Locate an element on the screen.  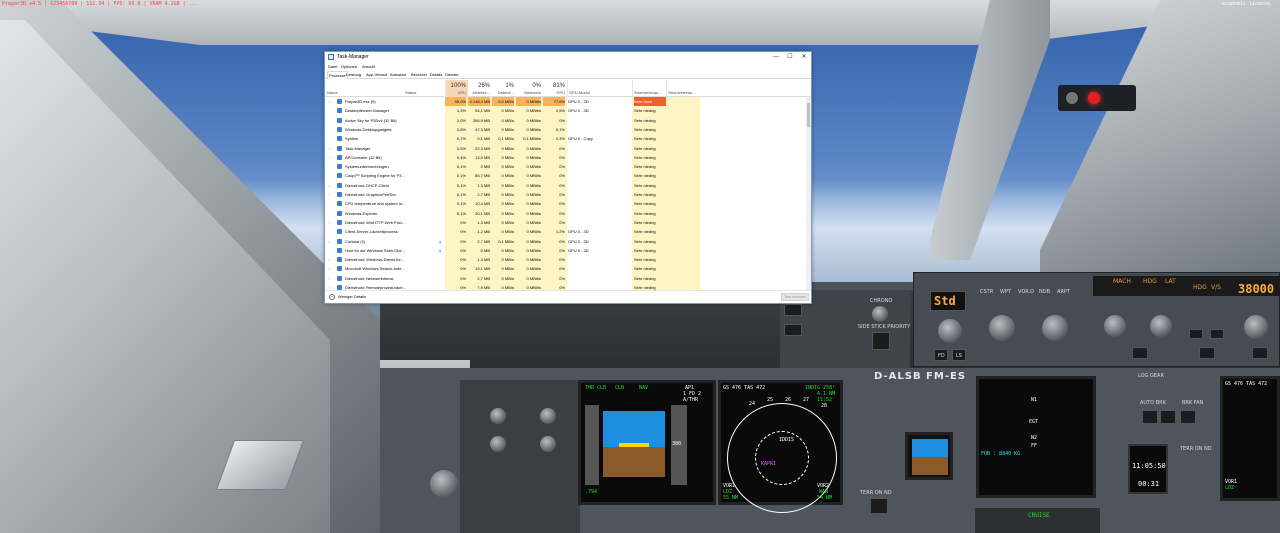
column-cpu: 100% CPU is located at coordinates (456, 88).